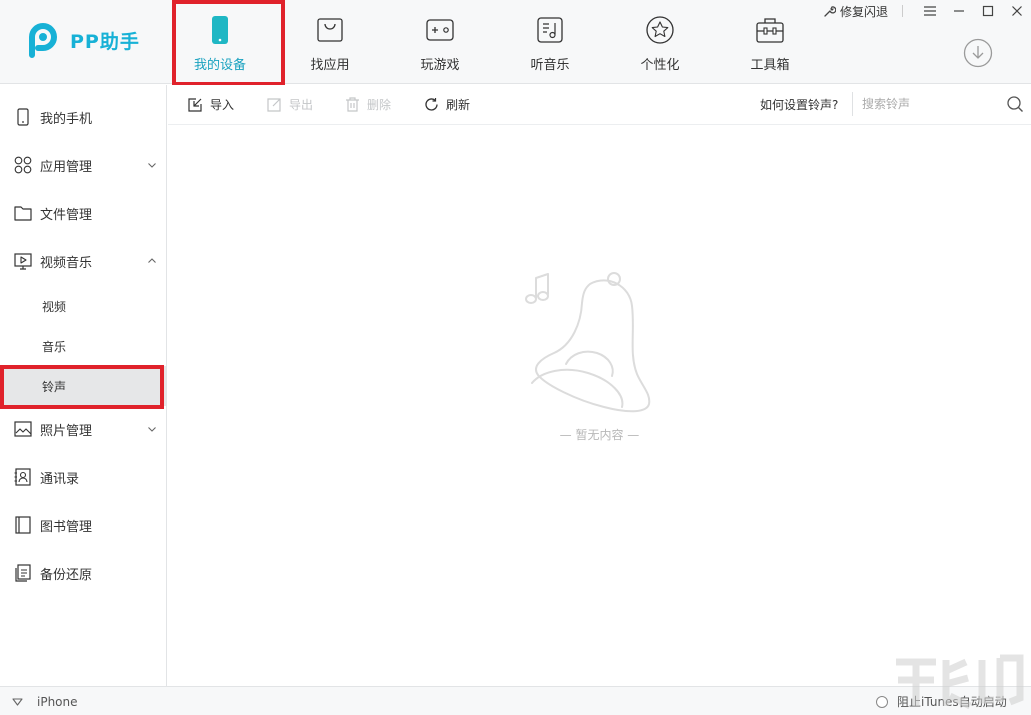  Describe the element at coordinates (66, 431) in the screenshot. I see `sidebar-item-label: 照片管理` at that location.